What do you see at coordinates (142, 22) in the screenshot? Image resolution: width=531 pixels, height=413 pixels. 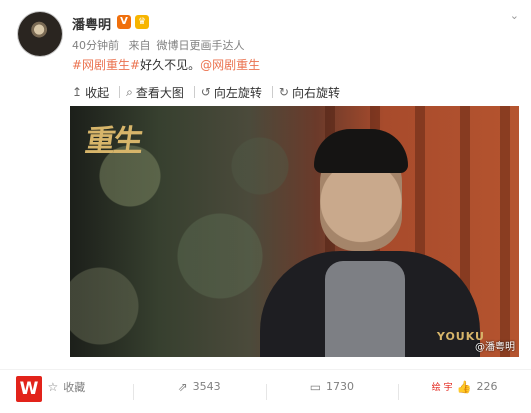 I see `level-badge-icon: ♛` at bounding box center [142, 22].